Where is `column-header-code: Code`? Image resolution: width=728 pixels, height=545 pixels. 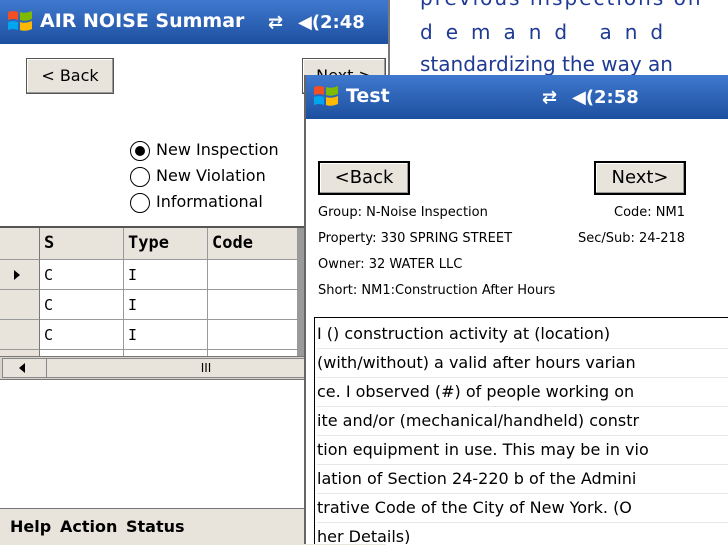
column-header-code: Code is located at coordinates (253, 244).